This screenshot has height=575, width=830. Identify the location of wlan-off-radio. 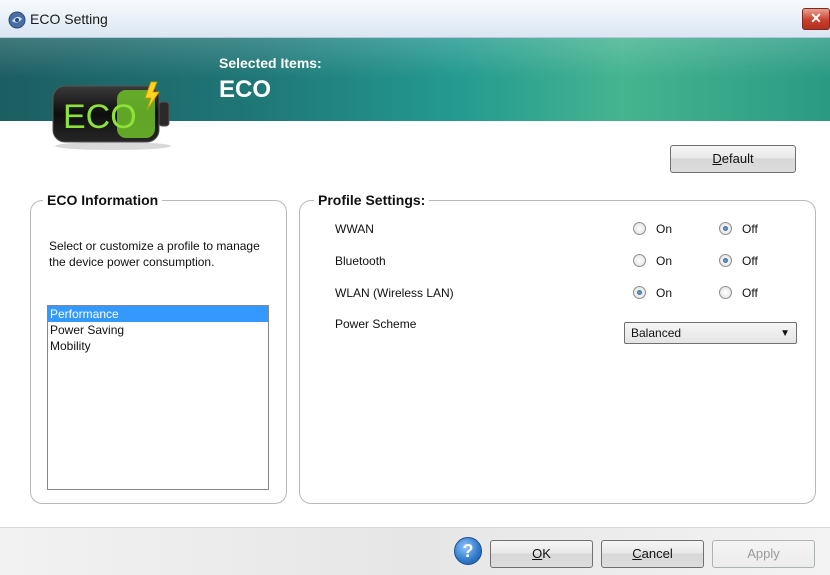
(725, 292).